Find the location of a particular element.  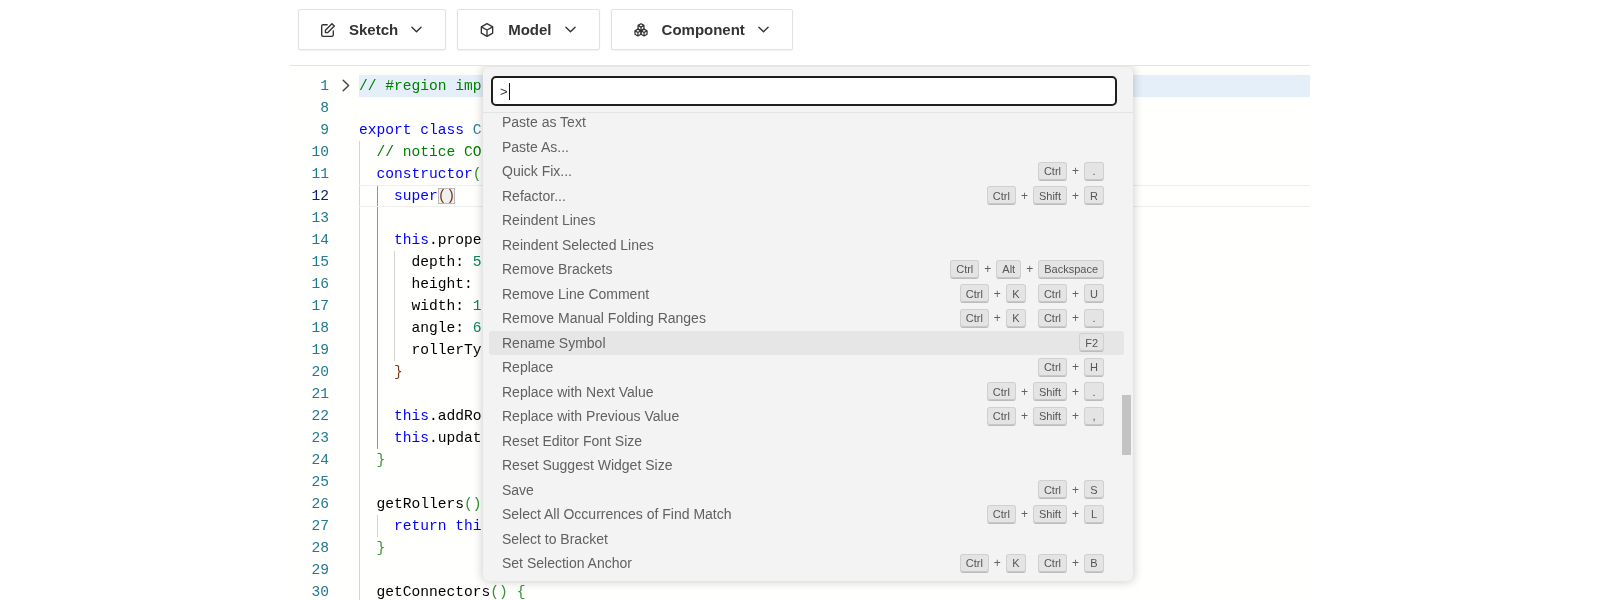

code-line: constructor( is located at coordinates (429, 173).